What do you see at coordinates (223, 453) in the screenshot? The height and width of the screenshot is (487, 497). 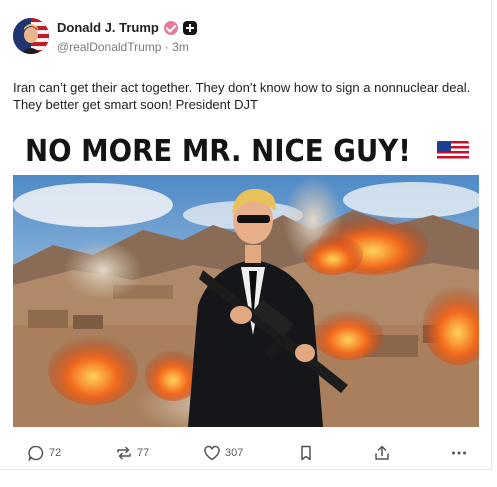 I see `like-button: 307` at bounding box center [223, 453].